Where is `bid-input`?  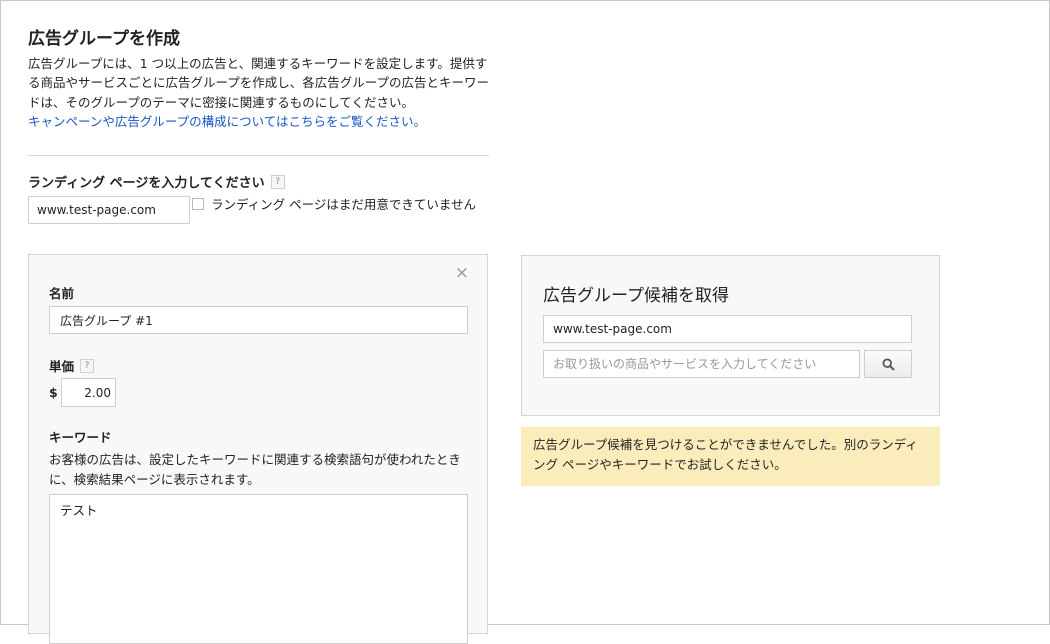 bid-input is located at coordinates (88, 392).